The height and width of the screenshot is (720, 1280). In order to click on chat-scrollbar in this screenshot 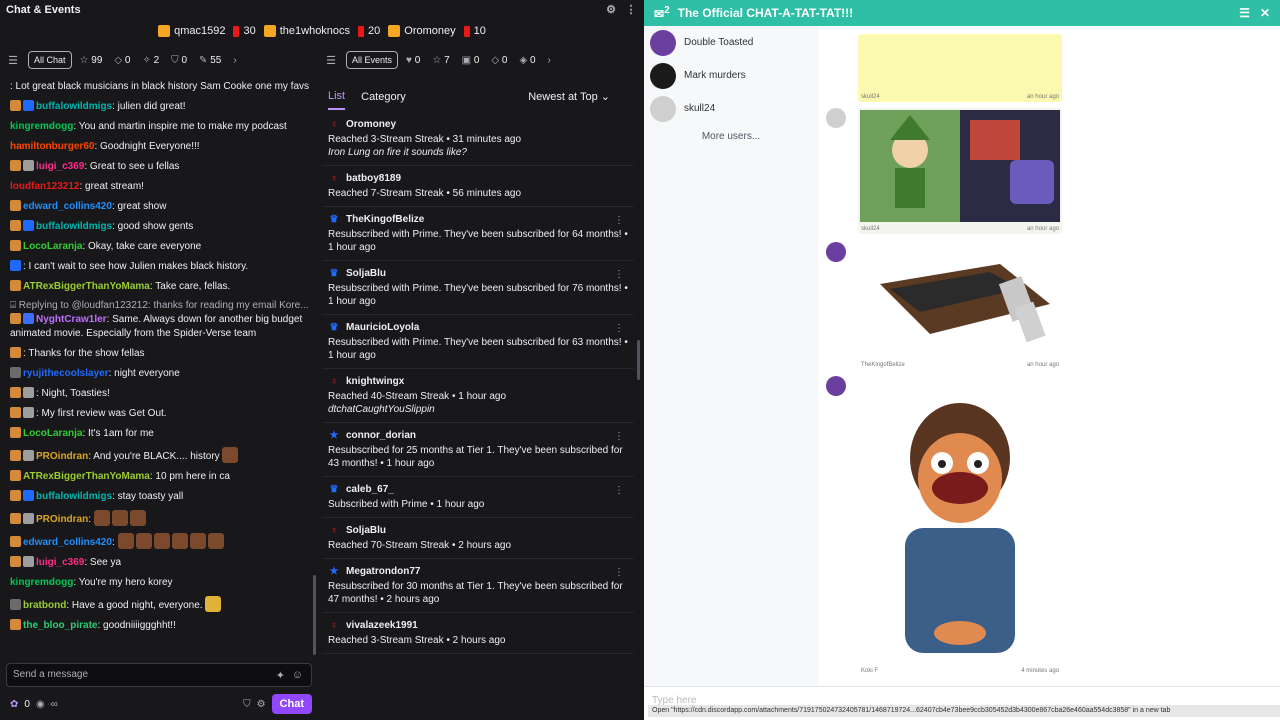, I will do `click(314, 615)`.